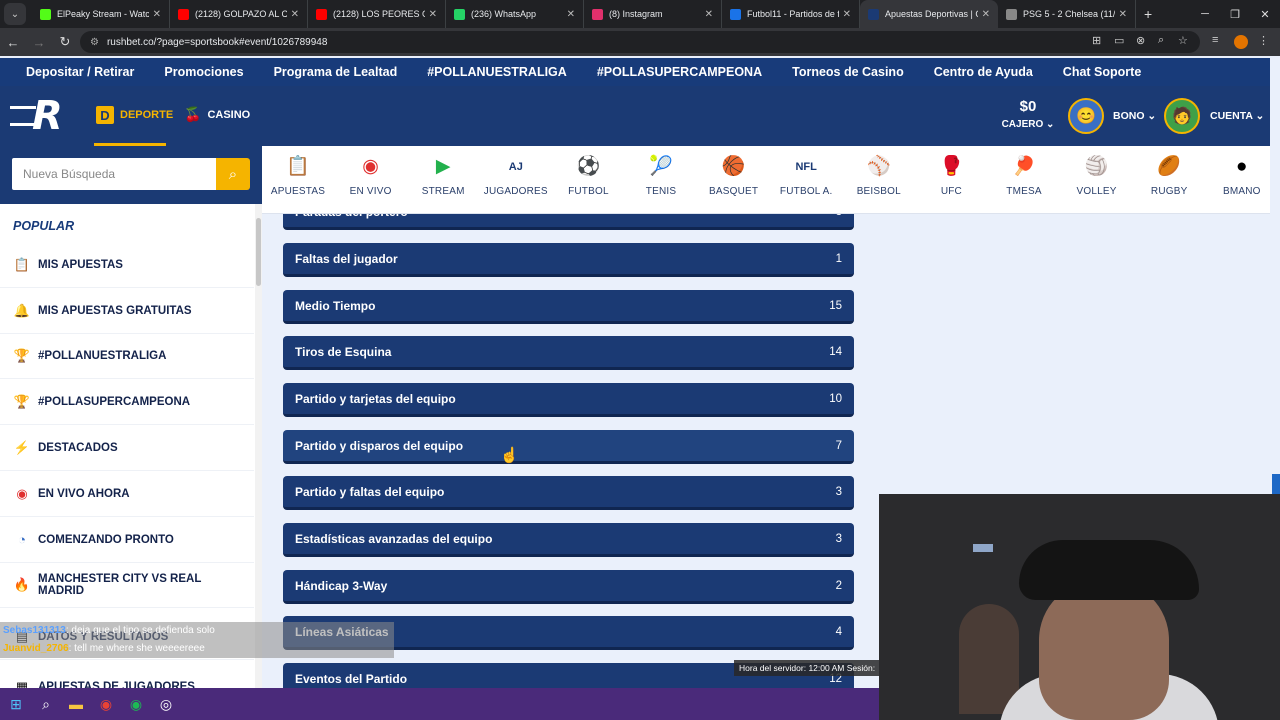  What do you see at coordinates (134, 115) in the screenshot?
I see `sport-section-link: D DEPORTE` at bounding box center [134, 115].